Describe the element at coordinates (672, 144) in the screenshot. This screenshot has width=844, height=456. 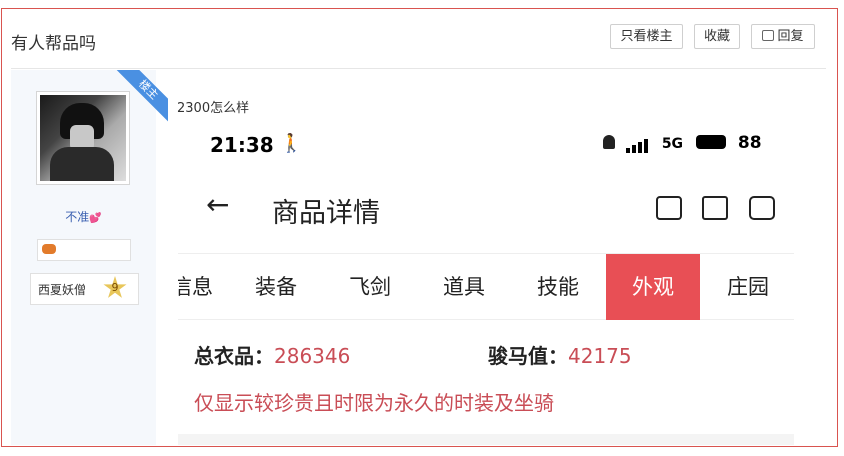
I see `network-type: 5G` at that location.